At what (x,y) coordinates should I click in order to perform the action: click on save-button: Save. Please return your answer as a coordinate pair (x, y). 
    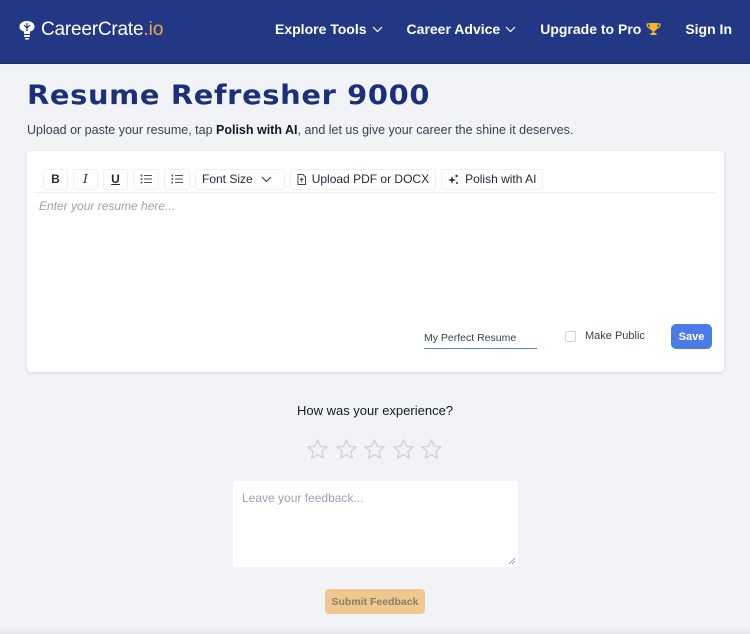
    Looking at the image, I should click on (691, 336).